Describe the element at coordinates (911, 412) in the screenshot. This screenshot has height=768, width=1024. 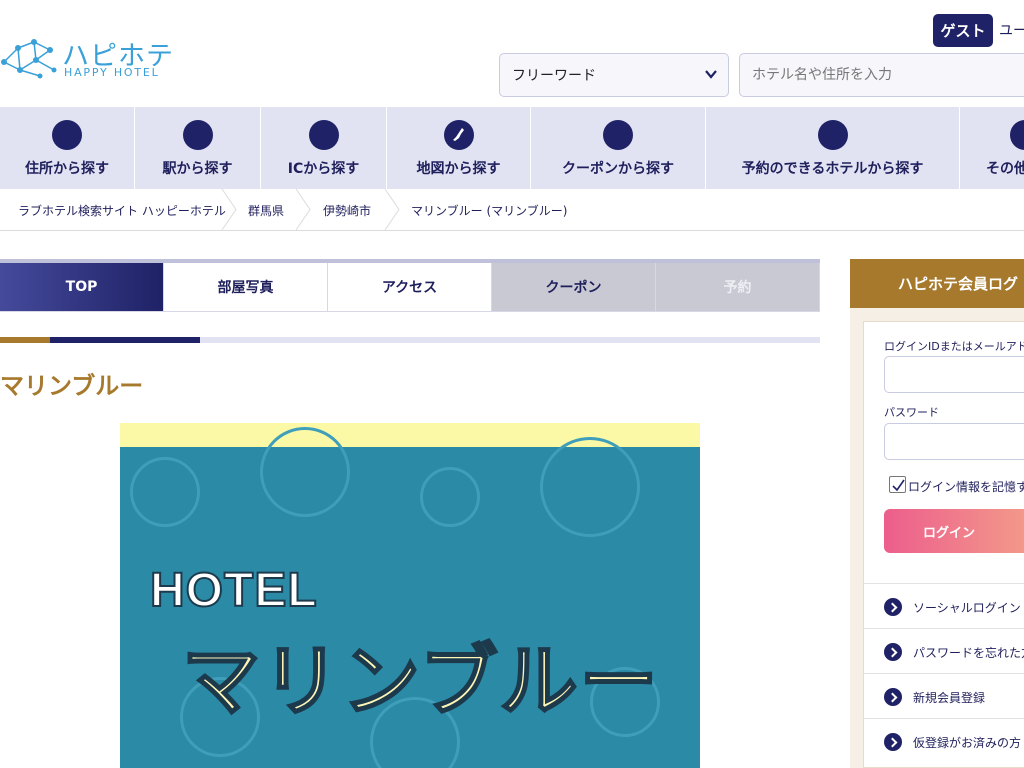
I see `password-label: パスワード` at that location.